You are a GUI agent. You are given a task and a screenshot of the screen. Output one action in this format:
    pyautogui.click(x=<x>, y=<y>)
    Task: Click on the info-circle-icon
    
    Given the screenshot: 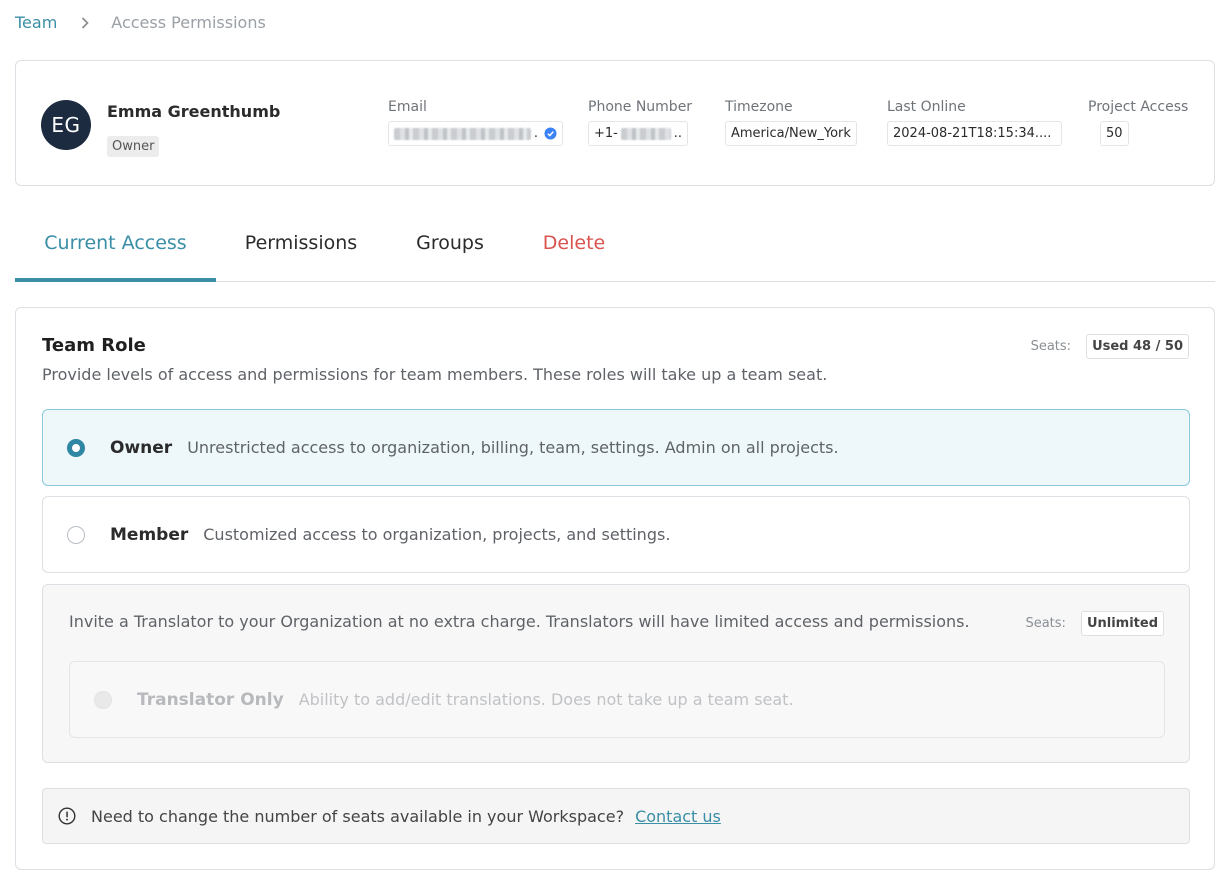 What is the action you would take?
    pyautogui.click(x=67, y=816)
    